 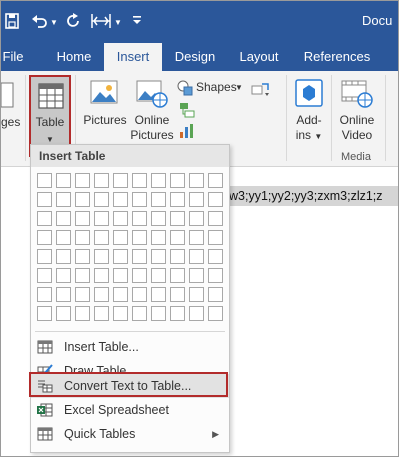 I want to click on menu-excel-spreadsheet: Excel Spreadsheet, so click(x=130, y=410).